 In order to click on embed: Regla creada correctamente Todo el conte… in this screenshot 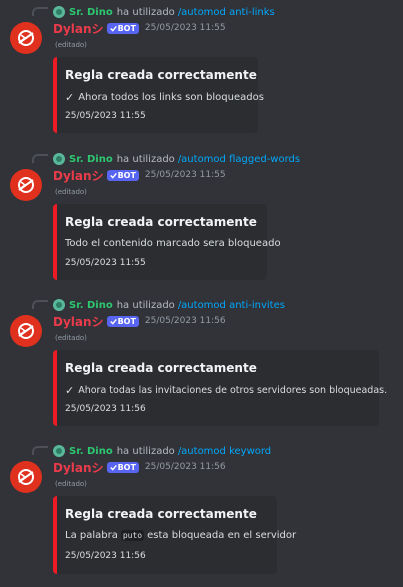, I will do `click(167, 242)`.